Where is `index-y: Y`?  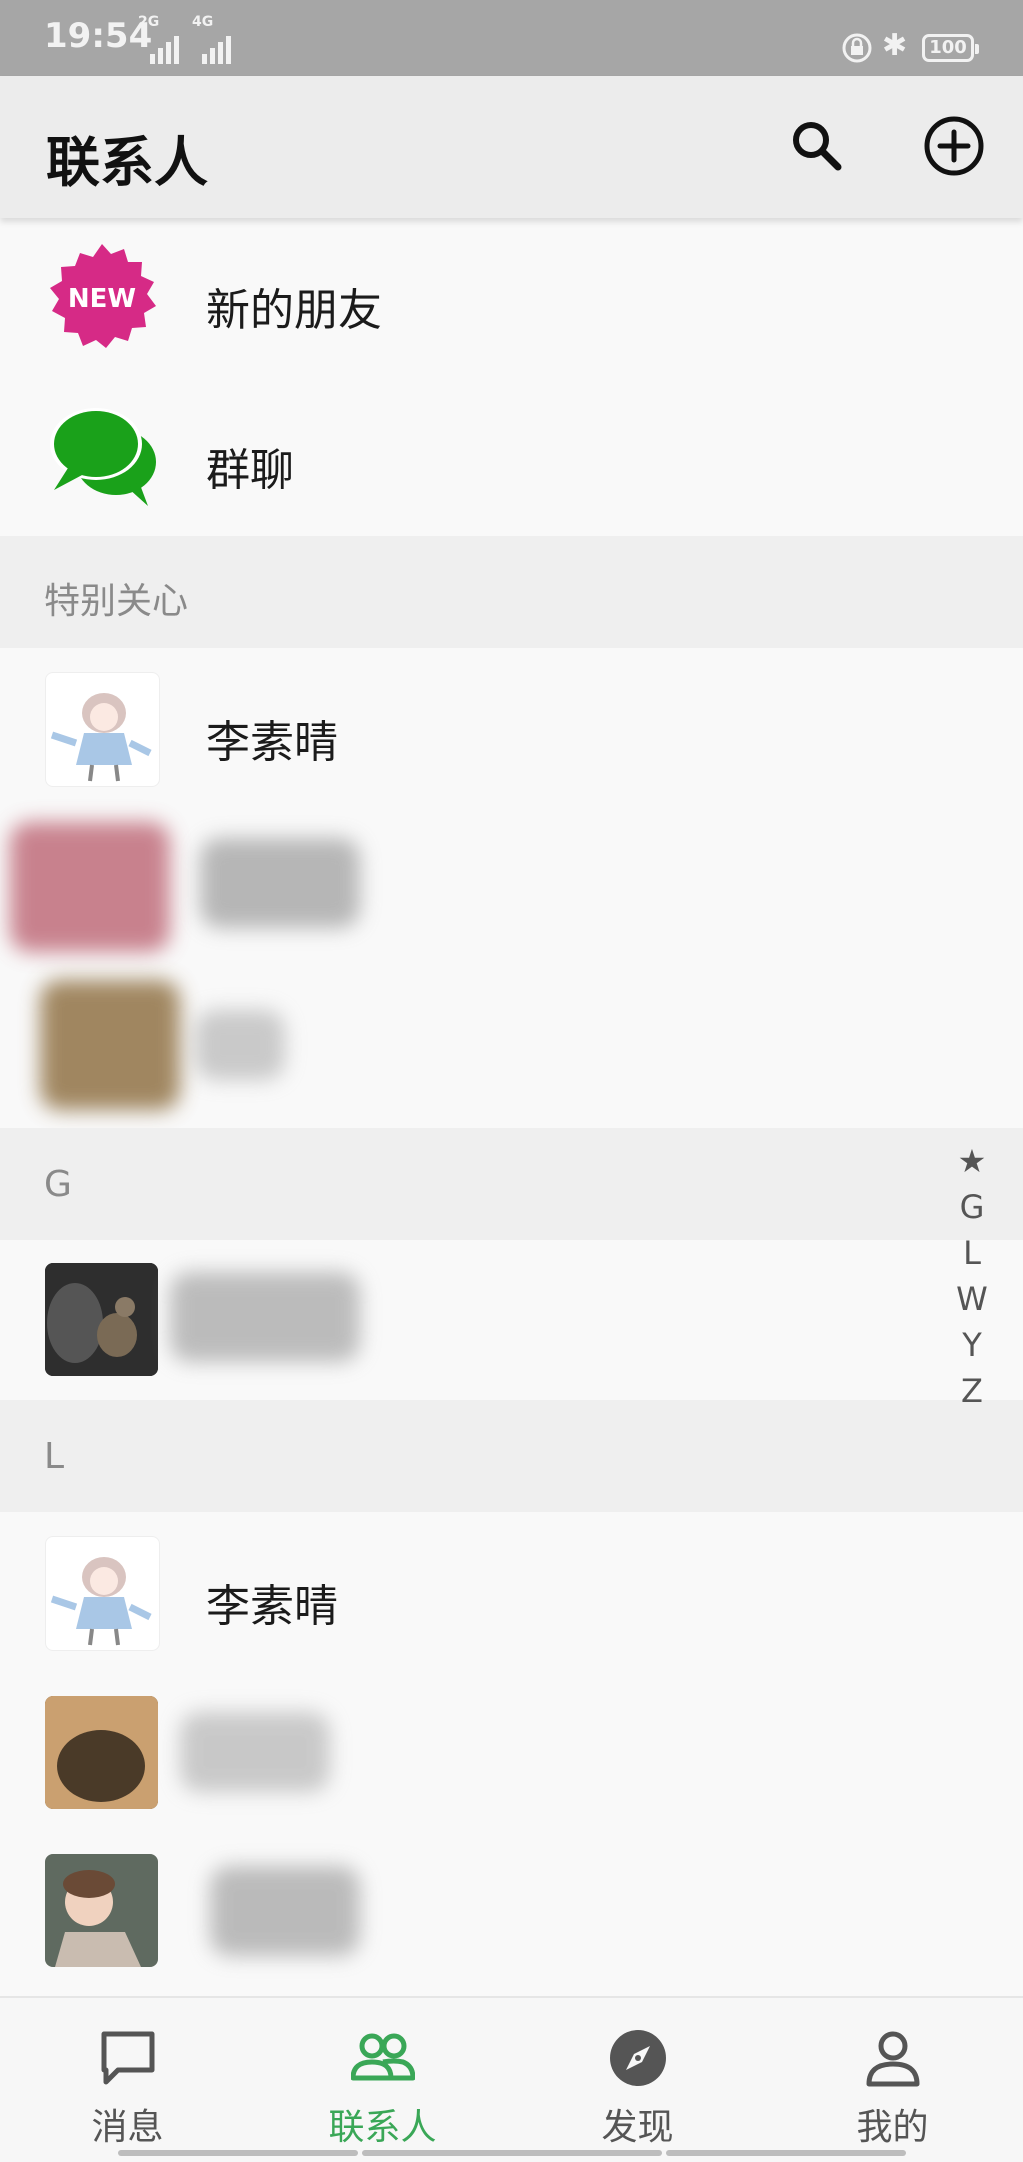 index-y: Y is located at coordinates (972, 1345).